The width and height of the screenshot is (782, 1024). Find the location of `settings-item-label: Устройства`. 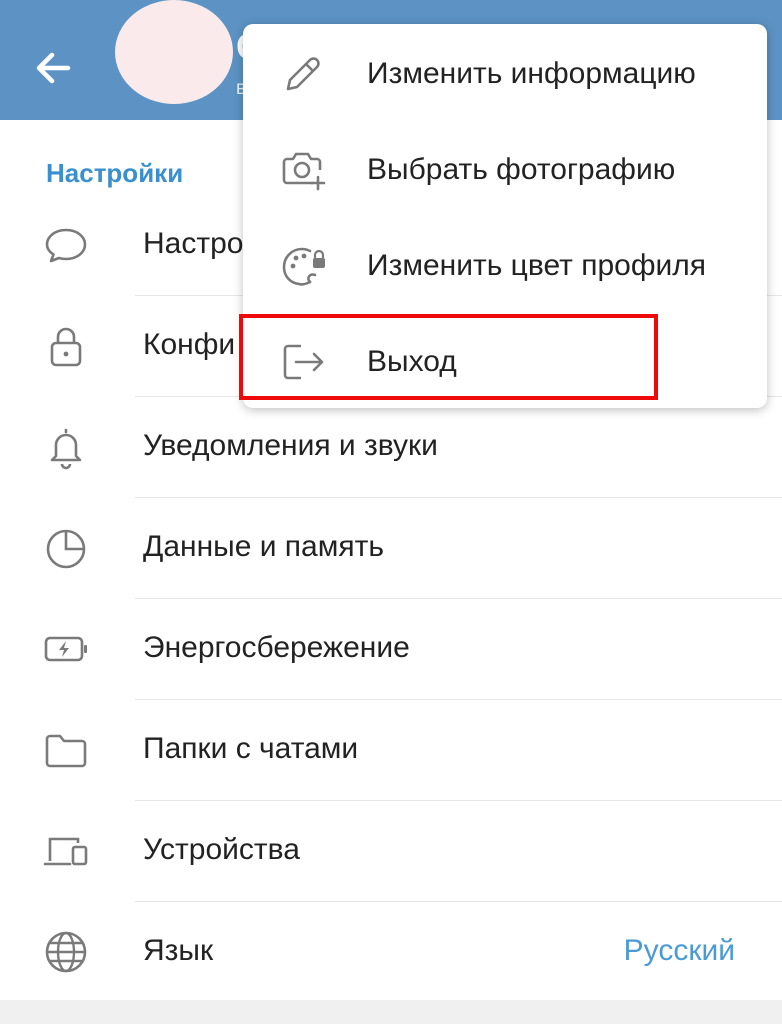

settings-item-label: Устройства is located at coordinates (221, 849).